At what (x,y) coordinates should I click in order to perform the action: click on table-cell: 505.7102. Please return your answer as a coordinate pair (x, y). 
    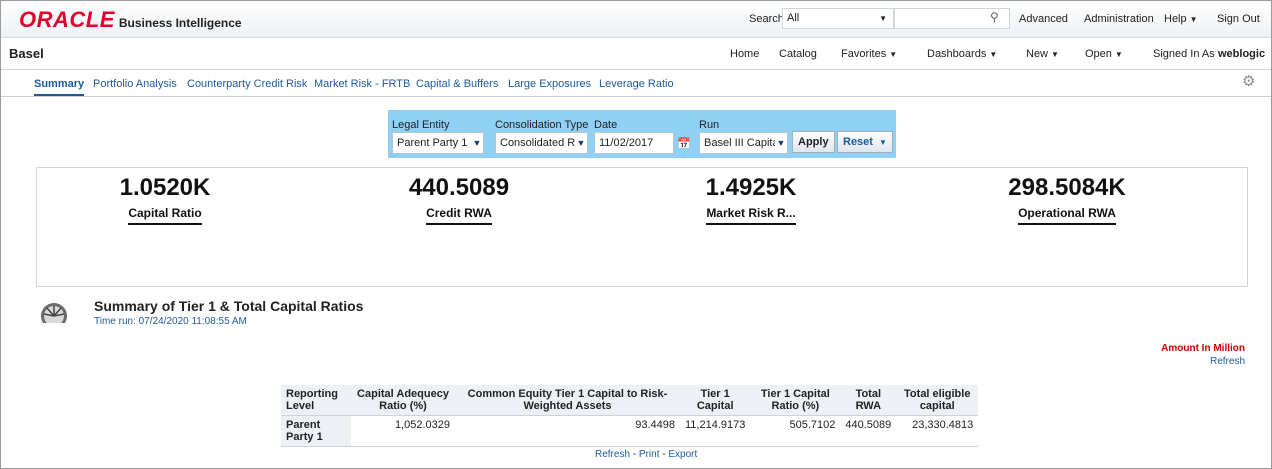
    Looking at the image, I should click on (795, 431).